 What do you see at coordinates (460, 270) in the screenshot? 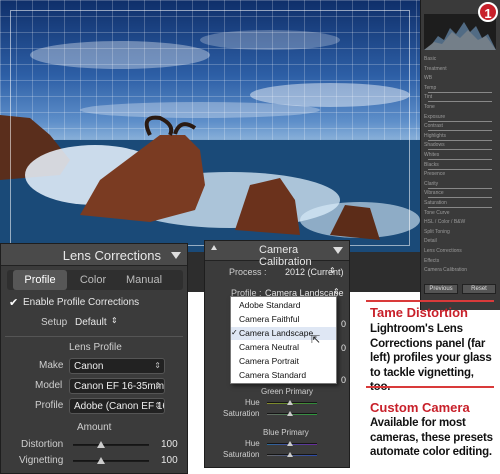
I see `develop-row: Camera Calibration` at bounding box center [460, 270].